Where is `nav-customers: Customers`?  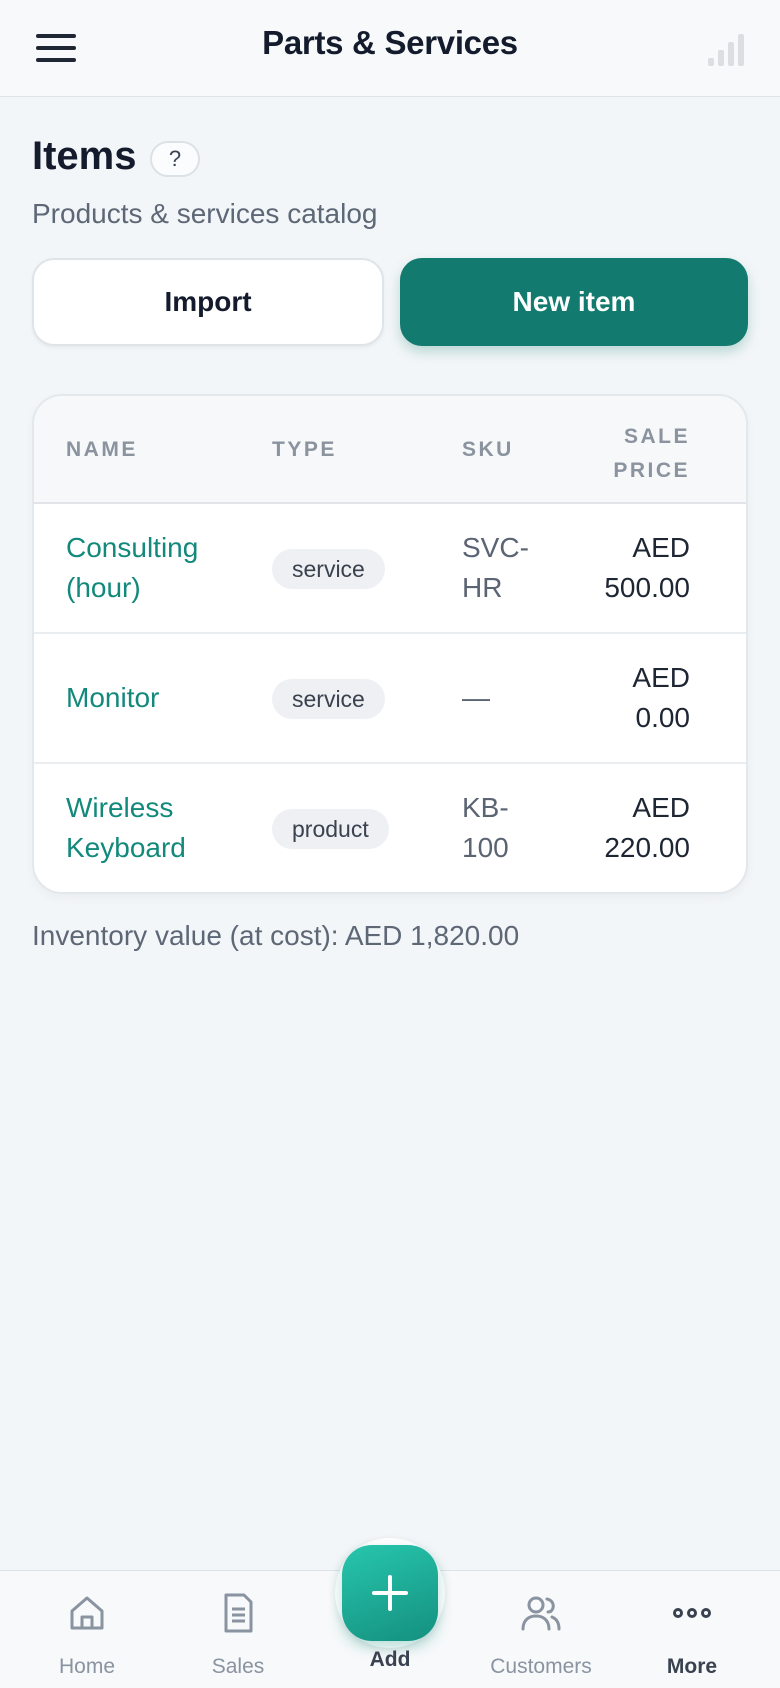
nav-customers: Customers is located at coordinates (541, 1629).